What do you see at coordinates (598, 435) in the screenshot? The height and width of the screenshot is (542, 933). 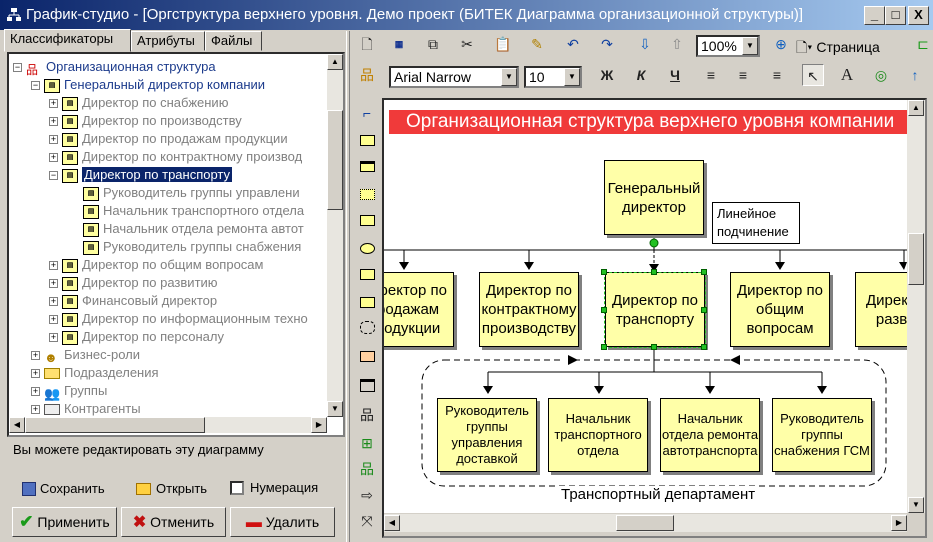 I see `org-node-subordinate: Начальник транспортного отдела` at bounding box center [598, 435].